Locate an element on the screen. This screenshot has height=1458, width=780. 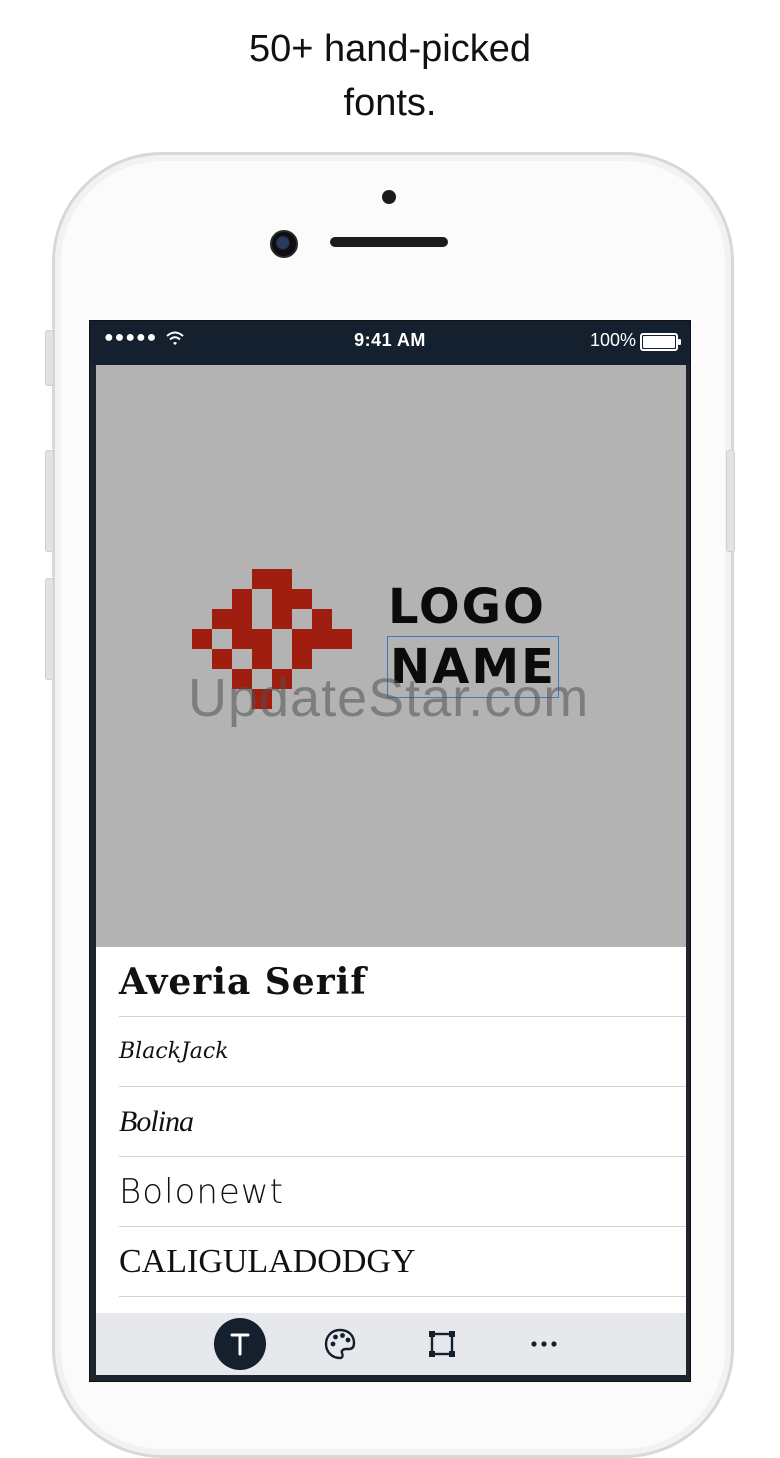
status-bar: ●●●●● 9:41 AM 100% is located at coordinates (390, 343).